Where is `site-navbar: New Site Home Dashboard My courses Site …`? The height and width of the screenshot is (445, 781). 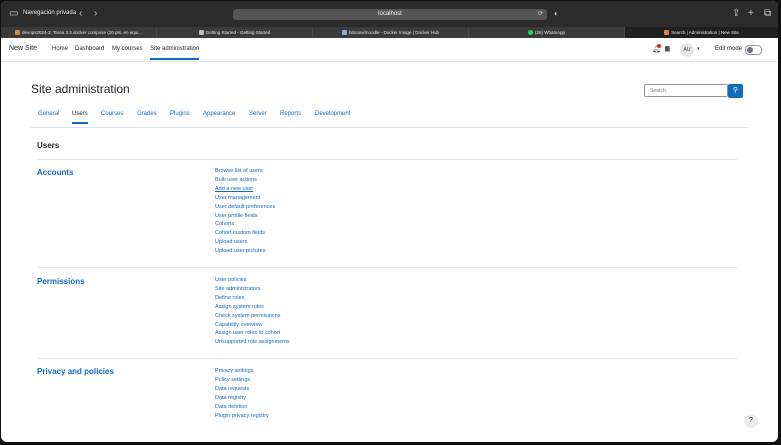 site-navbar: New Site Home Dashboard My courses Site … is located at coordinates (389, 50).